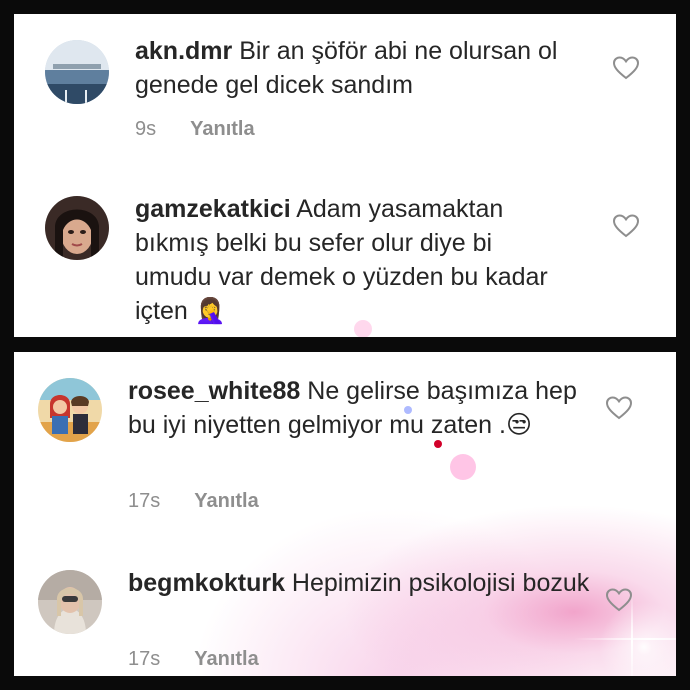 The height and width of the screenshot is (690, 690). I want to click on light-flare, so click(463, 467).